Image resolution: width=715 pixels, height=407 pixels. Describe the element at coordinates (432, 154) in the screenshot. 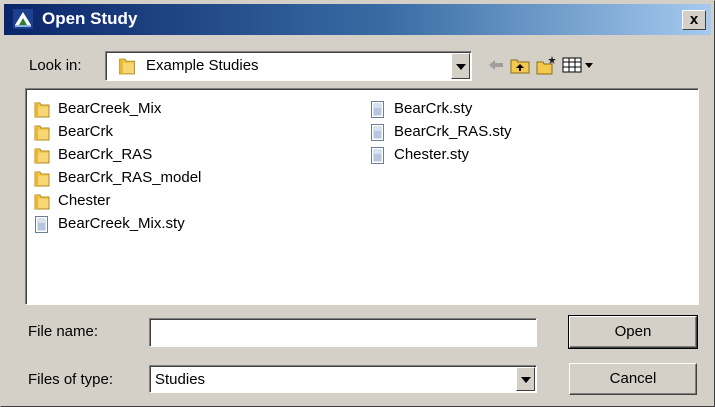

I see `item-name: Chester.sty` at that location.